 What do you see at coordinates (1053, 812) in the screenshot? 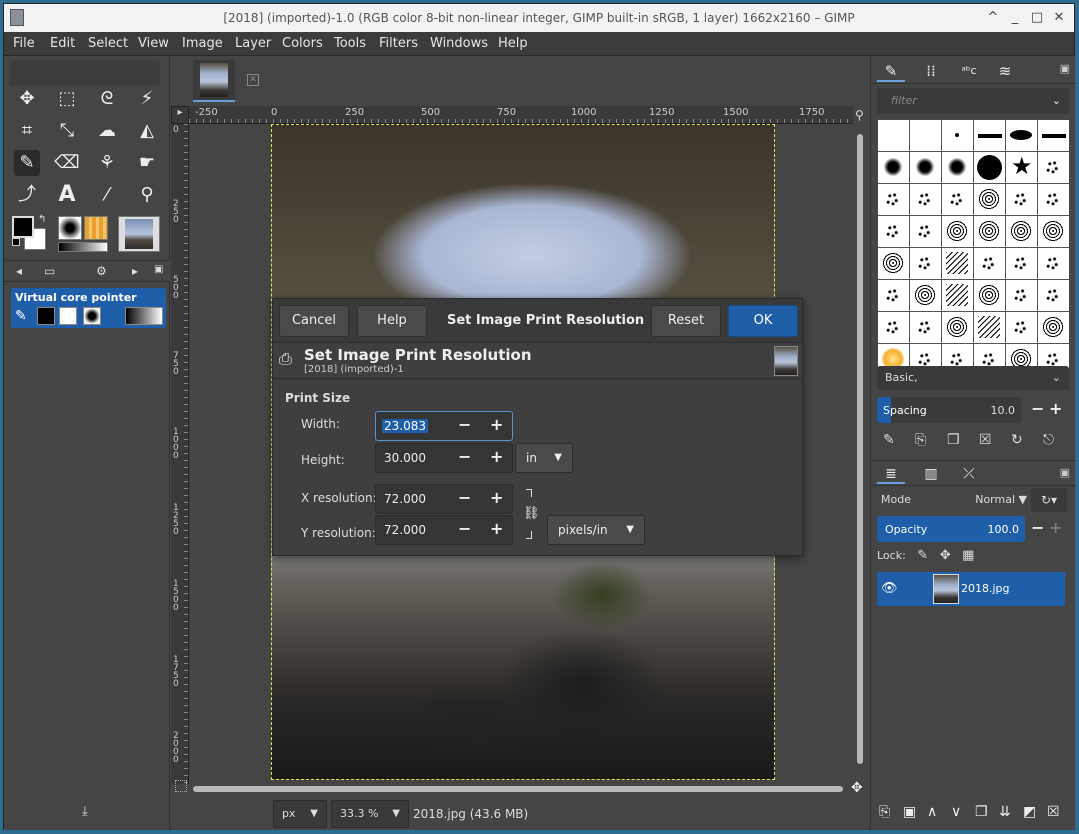
I see `delete-layer-icon: ☒` at bounding box center [1053, 812].